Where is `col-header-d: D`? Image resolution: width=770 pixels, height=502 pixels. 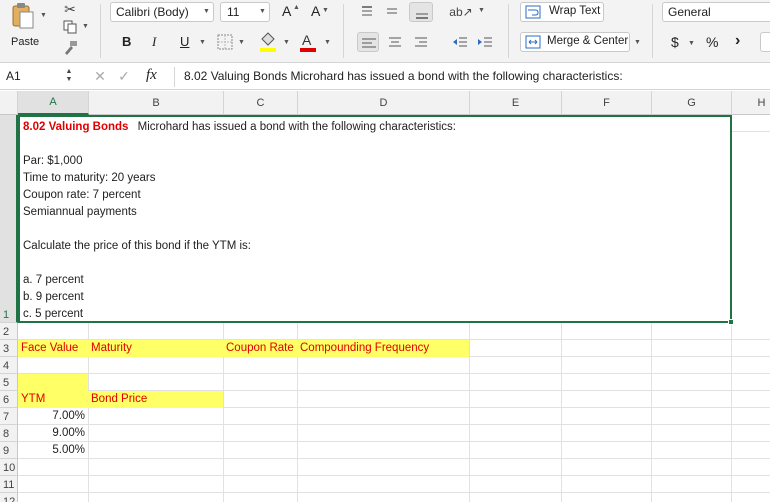
col-header-d: D is located at coordinates (384, 103).